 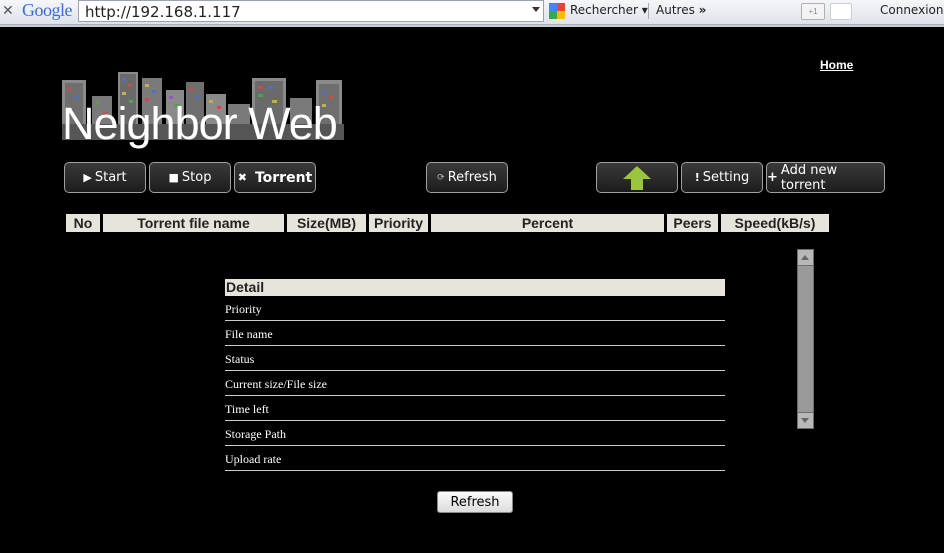 What do you see at coordinates (472, 26) in the screenshot?
I see `toolbar-border` at bounding box center [472, 26].